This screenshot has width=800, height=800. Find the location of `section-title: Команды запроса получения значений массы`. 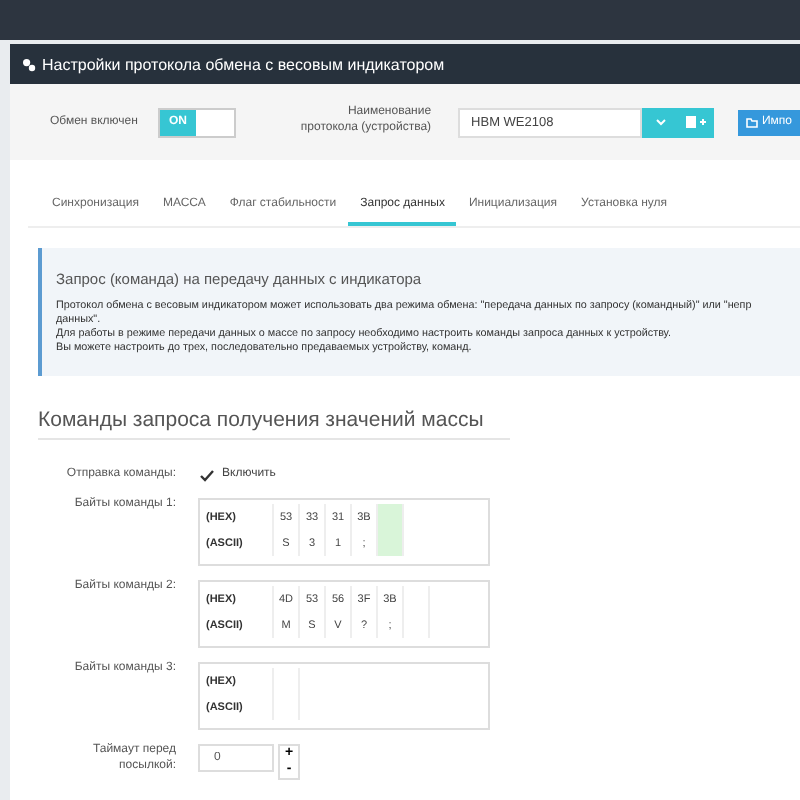

section-title: Команды запроса получения значений массы is located at coordinates (274, 424).